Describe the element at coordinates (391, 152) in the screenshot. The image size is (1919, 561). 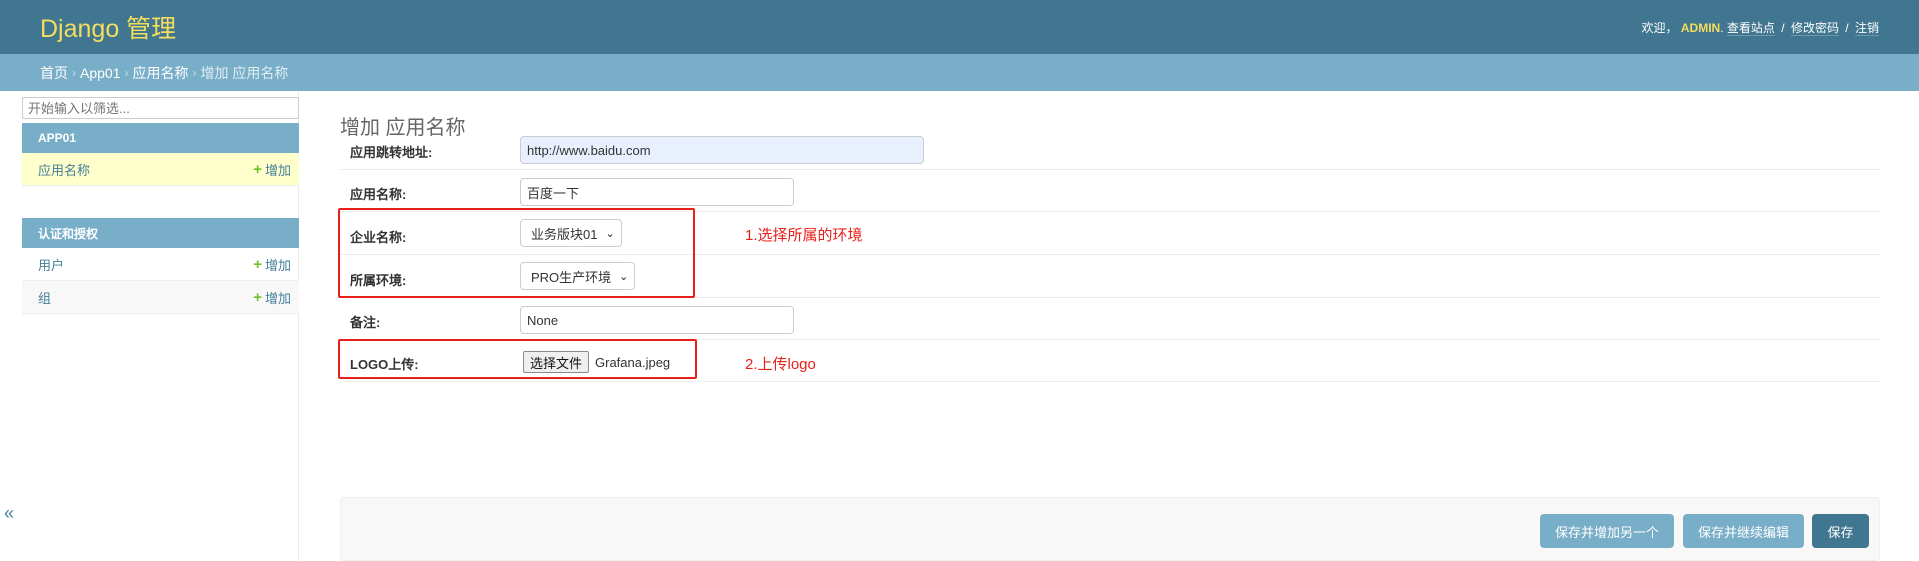
I see `field-label: 应用跳转地址:` at that location.